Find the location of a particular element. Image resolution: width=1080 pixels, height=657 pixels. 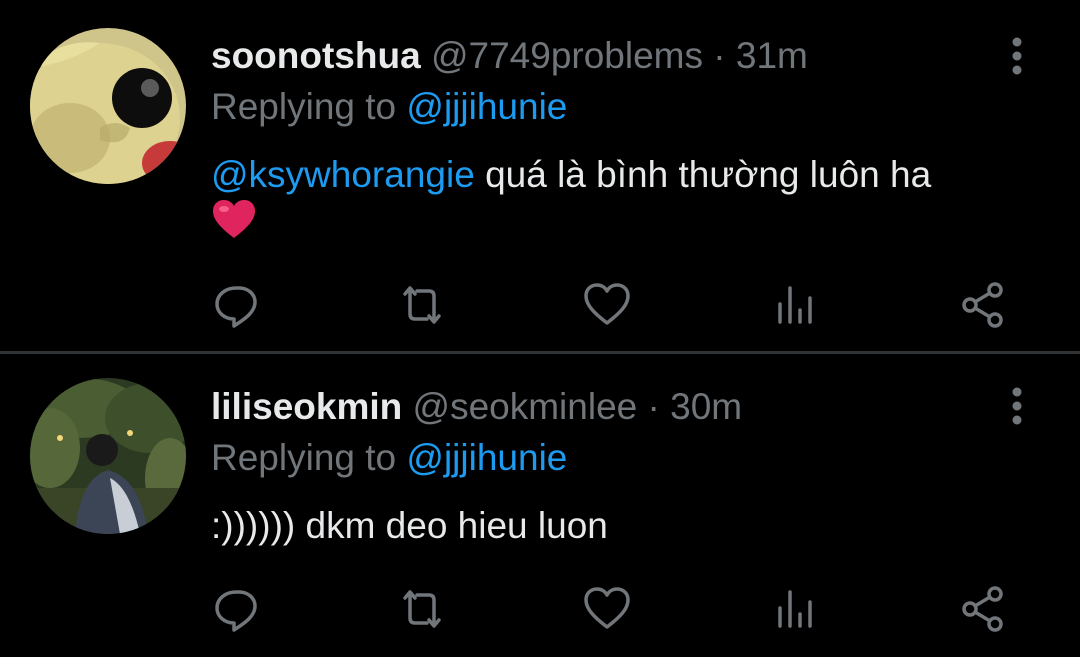

photo-avatar-icon is located at coordinates (108, 456).